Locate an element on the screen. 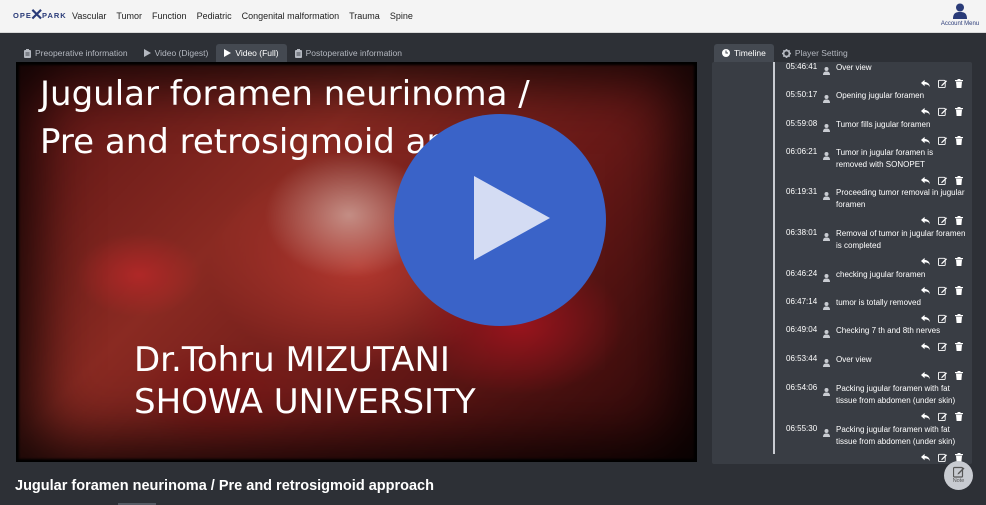  nav-vascular: Vascular is located at coordinates (89, 16).